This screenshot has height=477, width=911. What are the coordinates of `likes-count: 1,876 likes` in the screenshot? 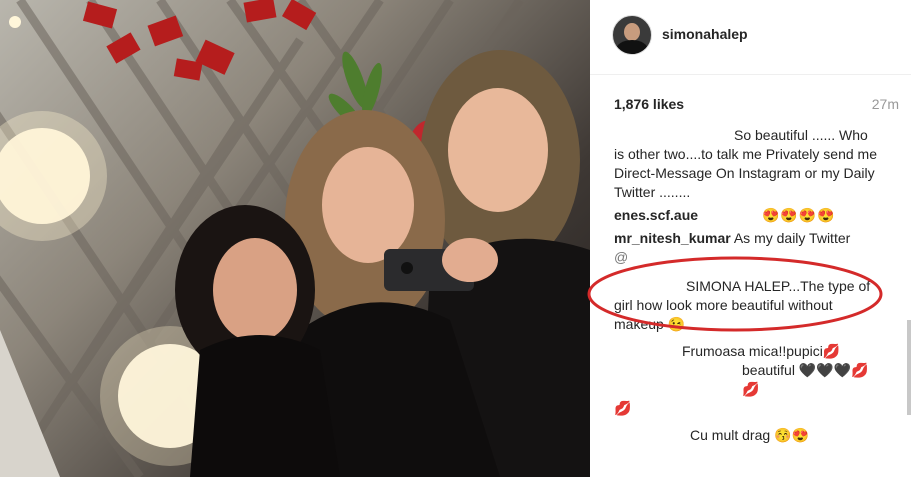 It's located at (649, 104).